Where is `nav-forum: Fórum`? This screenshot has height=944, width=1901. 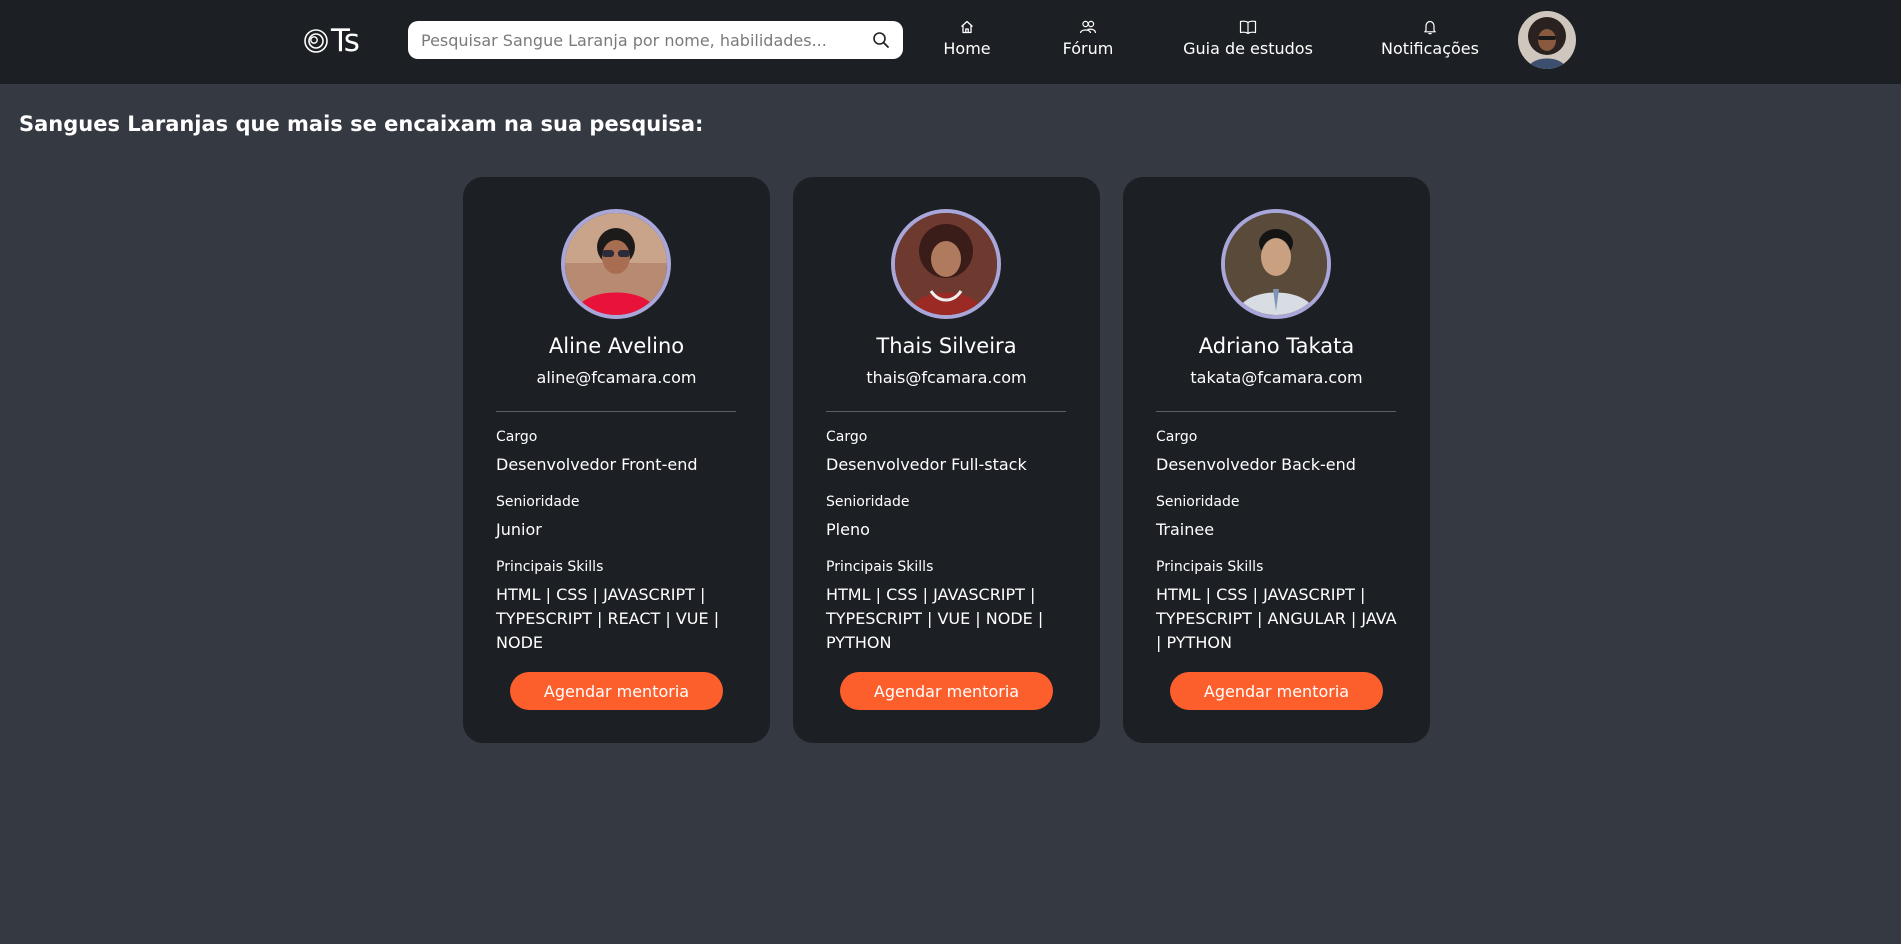
nav-forum: Fórum is located at coordinates (1088, 39).